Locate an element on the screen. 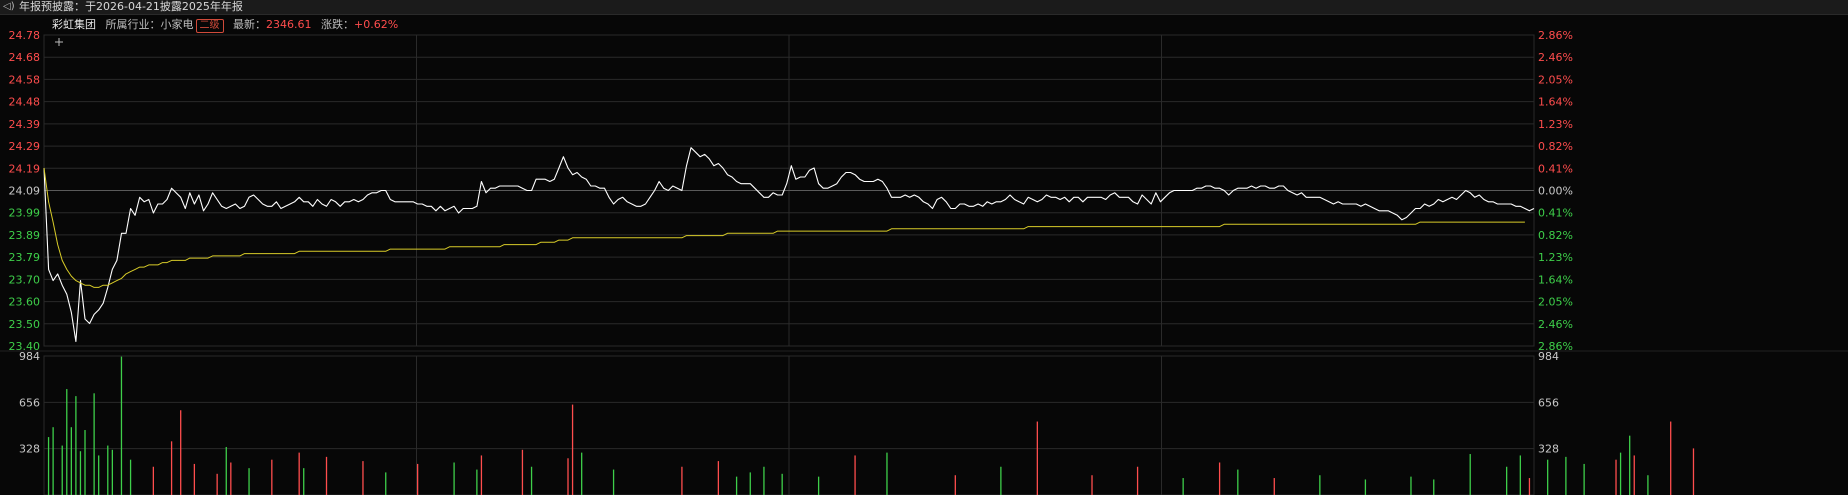 The width and height of the screenshot is (1848, 495). speaker-icon: ◁) is located at coordinates (9, 6).